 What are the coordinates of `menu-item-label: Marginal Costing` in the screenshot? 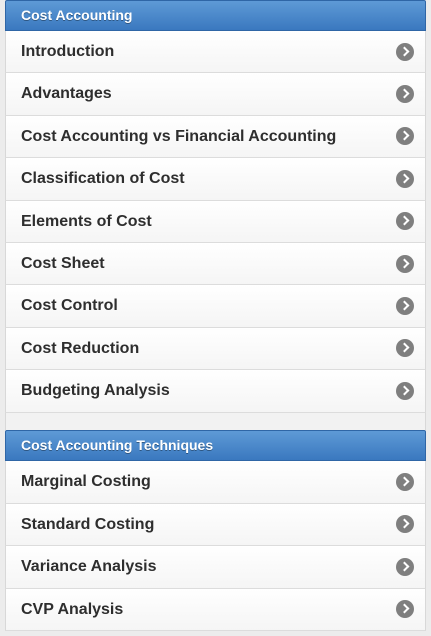 It's located at (86, 481).